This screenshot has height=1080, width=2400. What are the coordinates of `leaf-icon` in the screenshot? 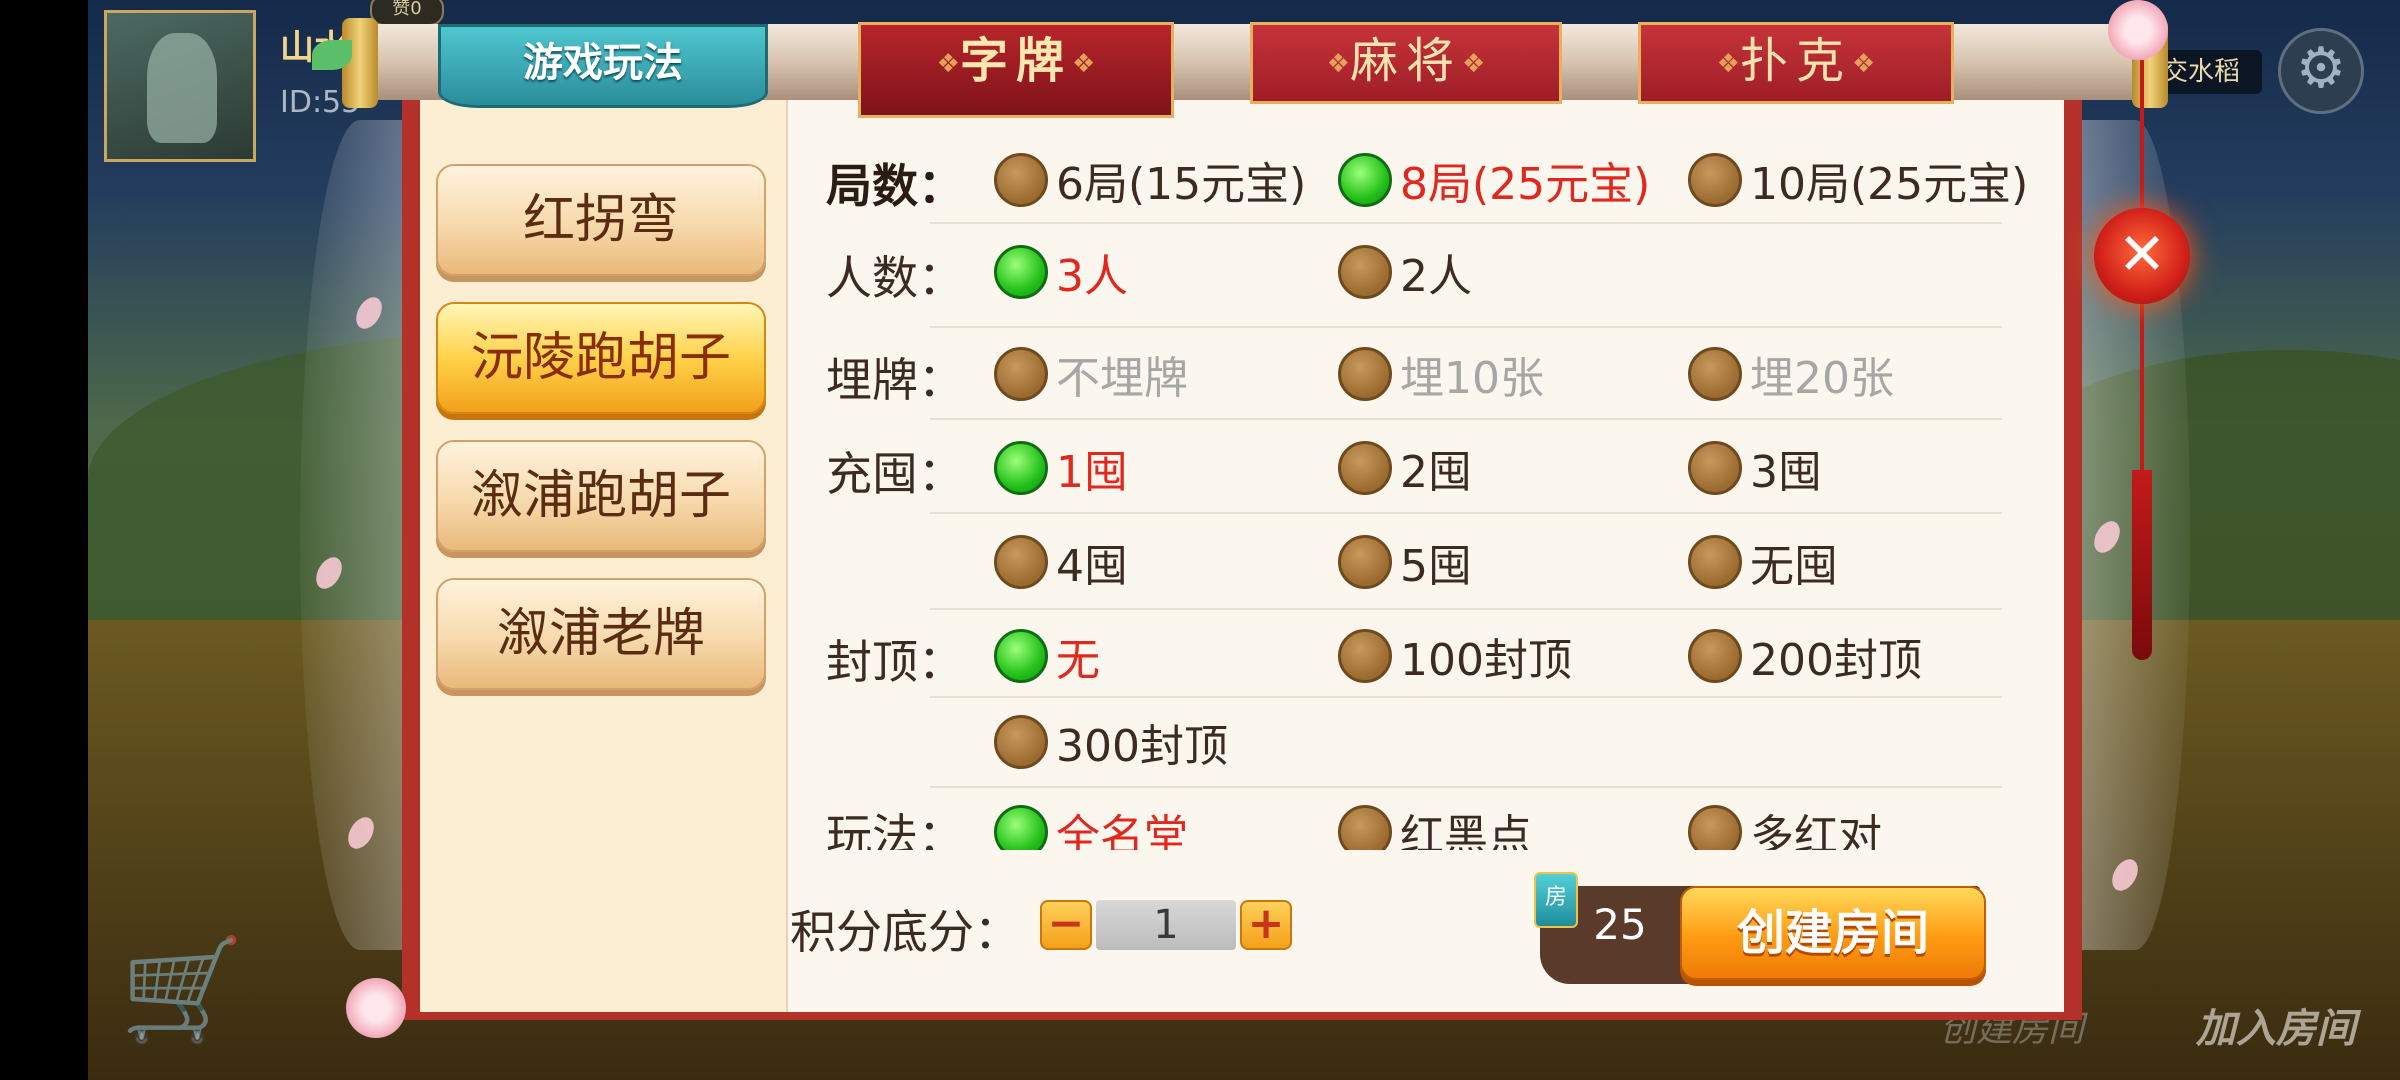 It's located at (332, 55).